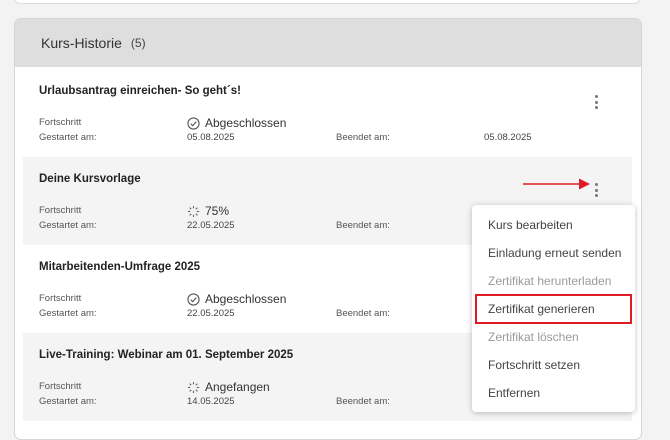  I want to click on progress-status: Angefangen, so click(228, 387).